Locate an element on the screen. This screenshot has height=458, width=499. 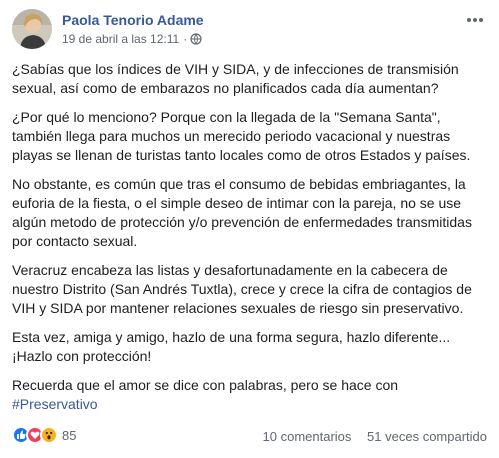
author-name: Paola Tenorio Adame is located at coordinates (133, 20).